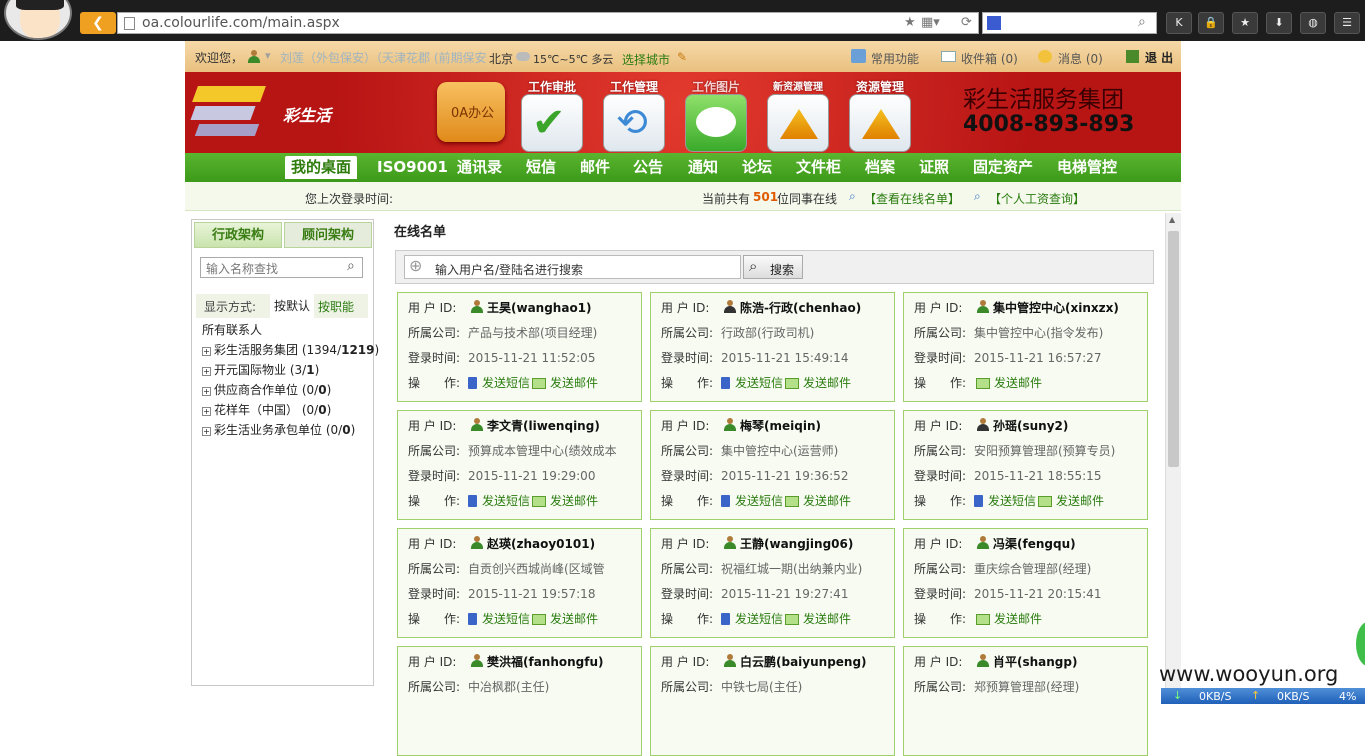 This screenshot has width=1365, height=756. I want to click on floating-widget-icon, so click(1360, 644).